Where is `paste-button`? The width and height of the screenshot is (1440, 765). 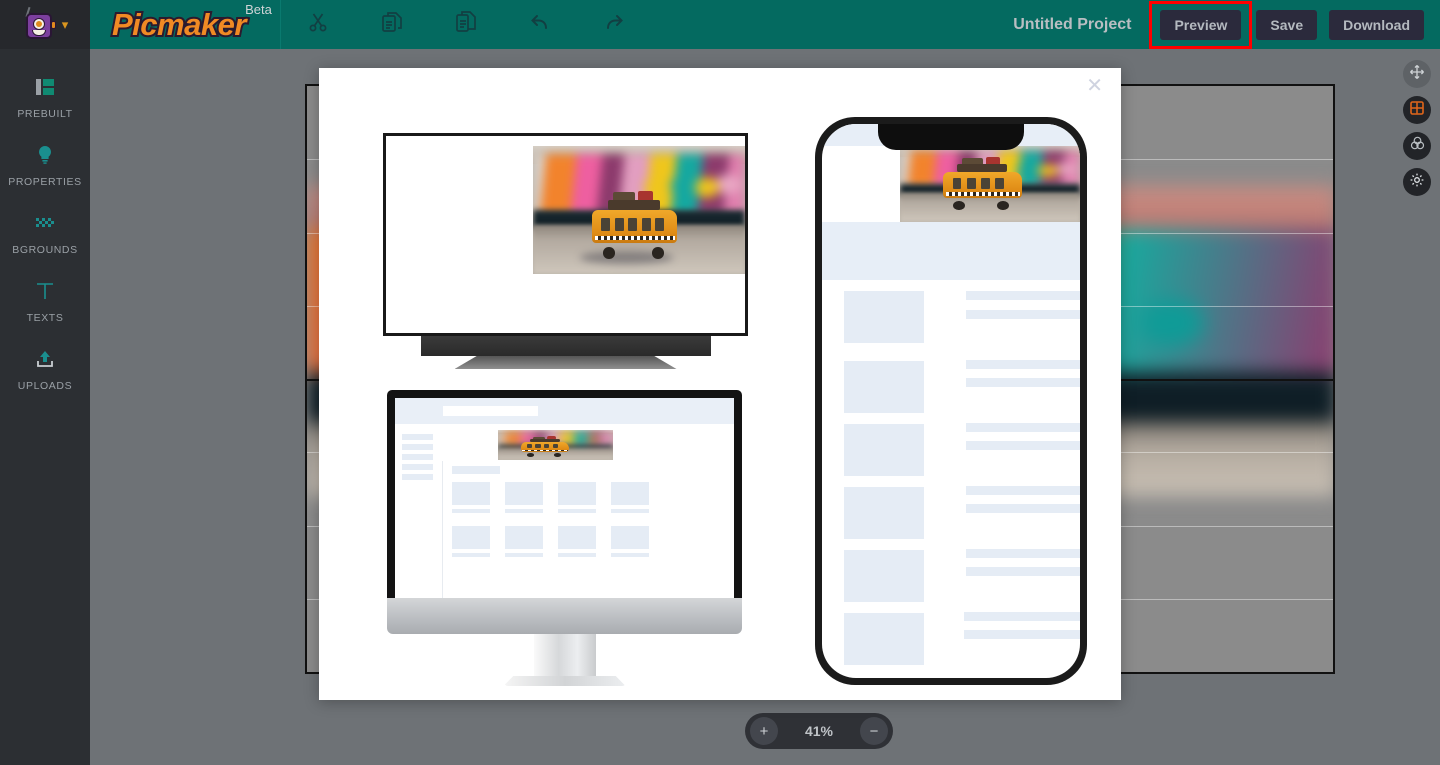
paste-button is located at coordinates (466, 24).